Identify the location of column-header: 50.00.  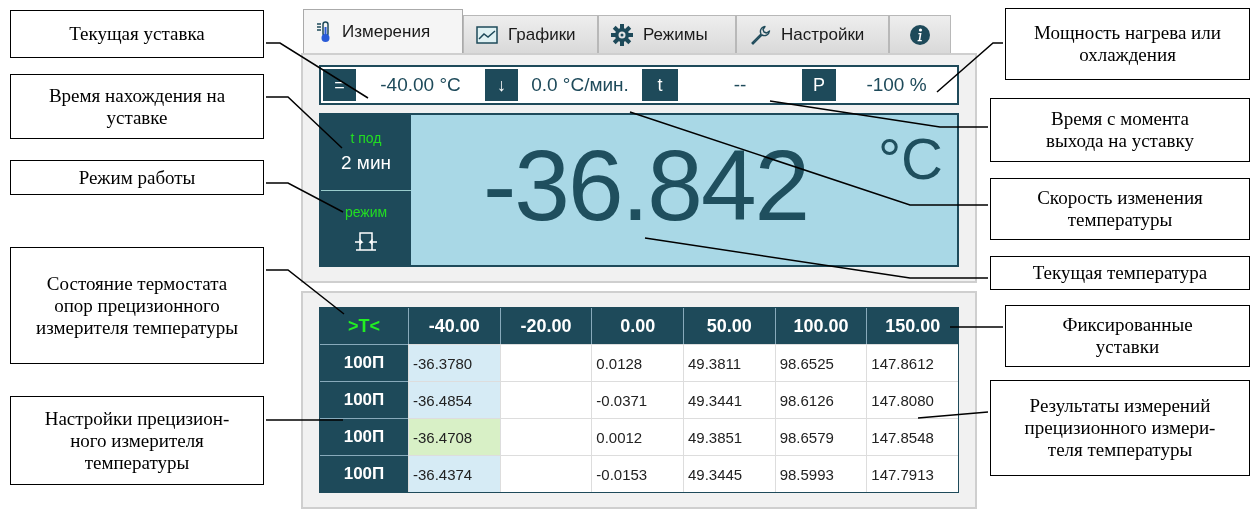
(729, 326).